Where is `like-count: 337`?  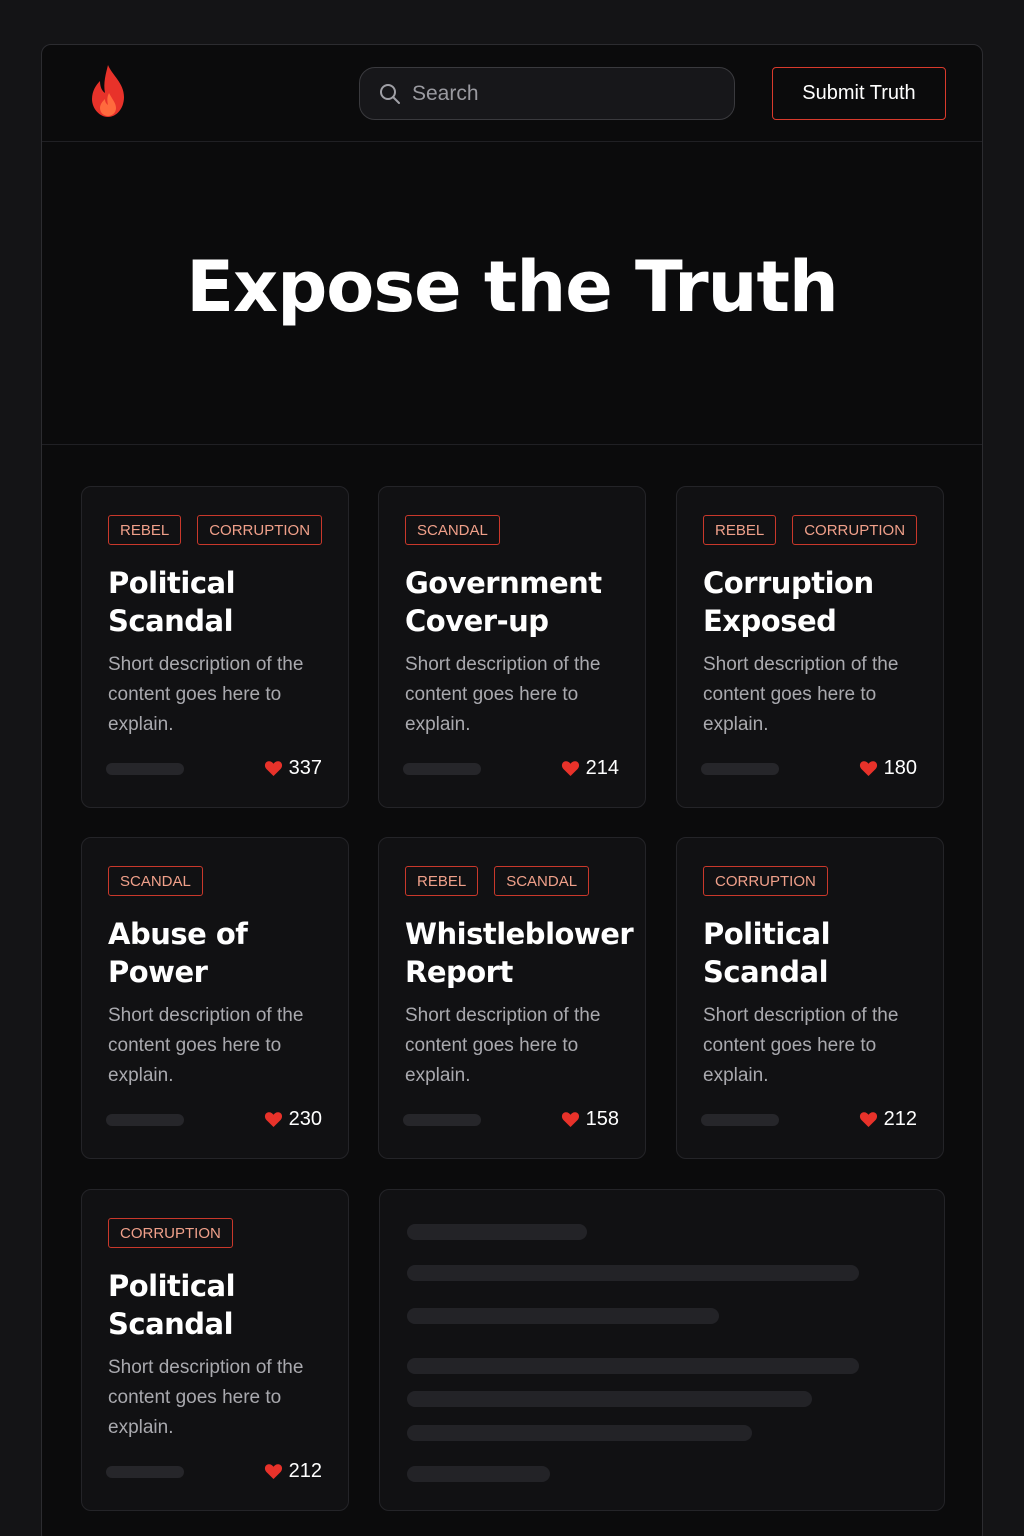 like-count: 337 is located at coordinates (305, 768).